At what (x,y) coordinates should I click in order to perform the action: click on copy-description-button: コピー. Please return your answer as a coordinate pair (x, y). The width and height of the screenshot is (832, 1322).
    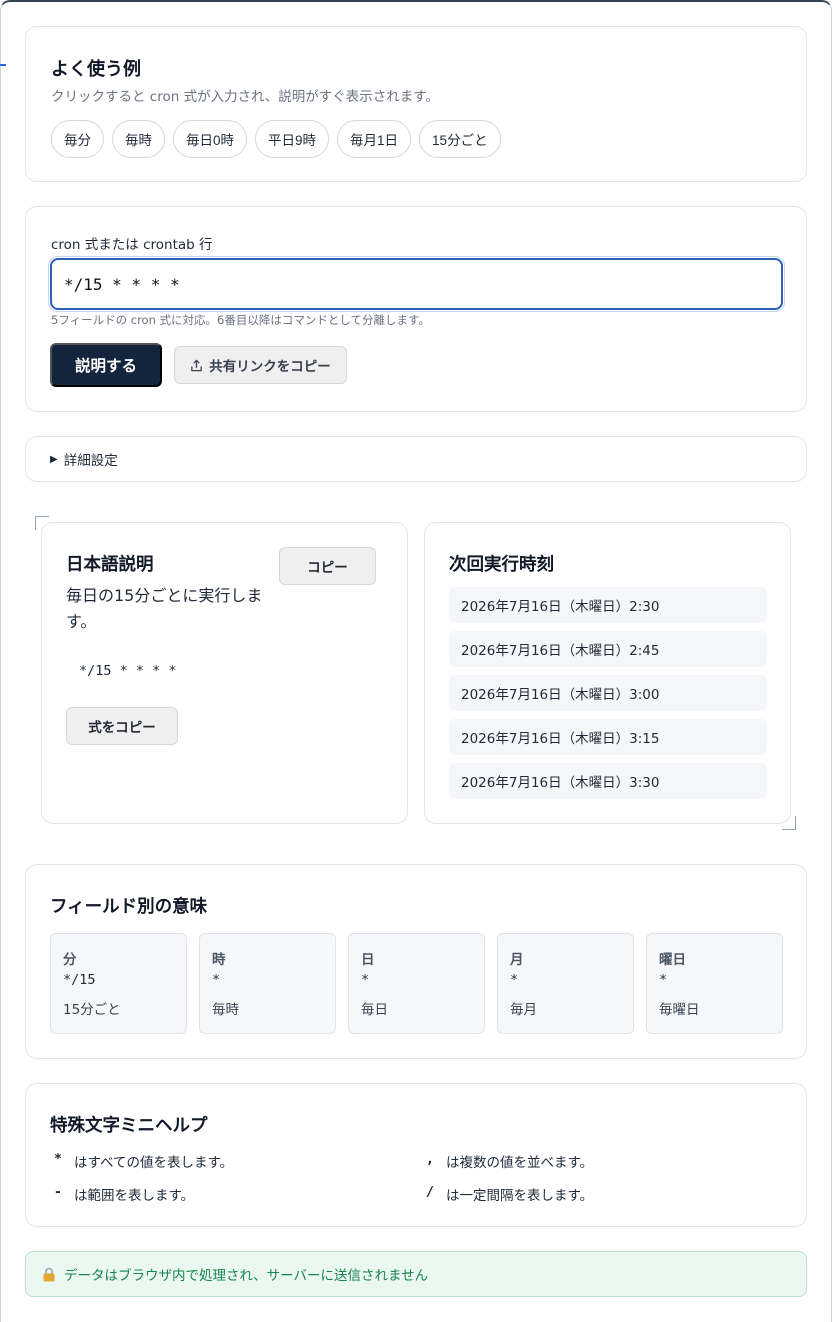
    Looking at the image, I should click on (327, 566).